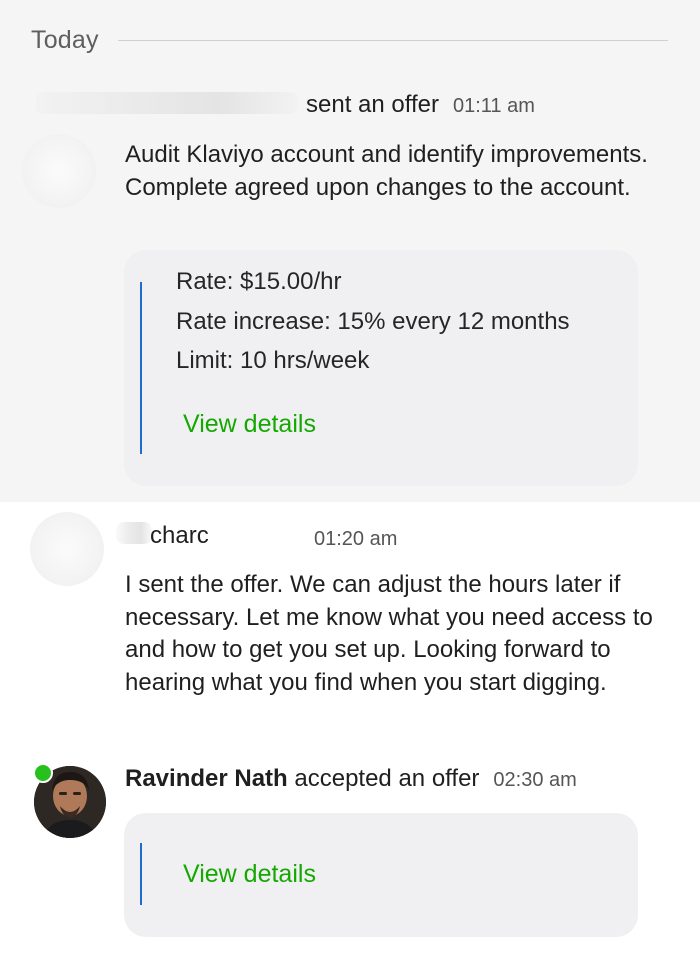  What do you see at coordinates (387, 778) in the screenshot?
I see `message-action: accepted an offer` at bounding box center [387, 778].